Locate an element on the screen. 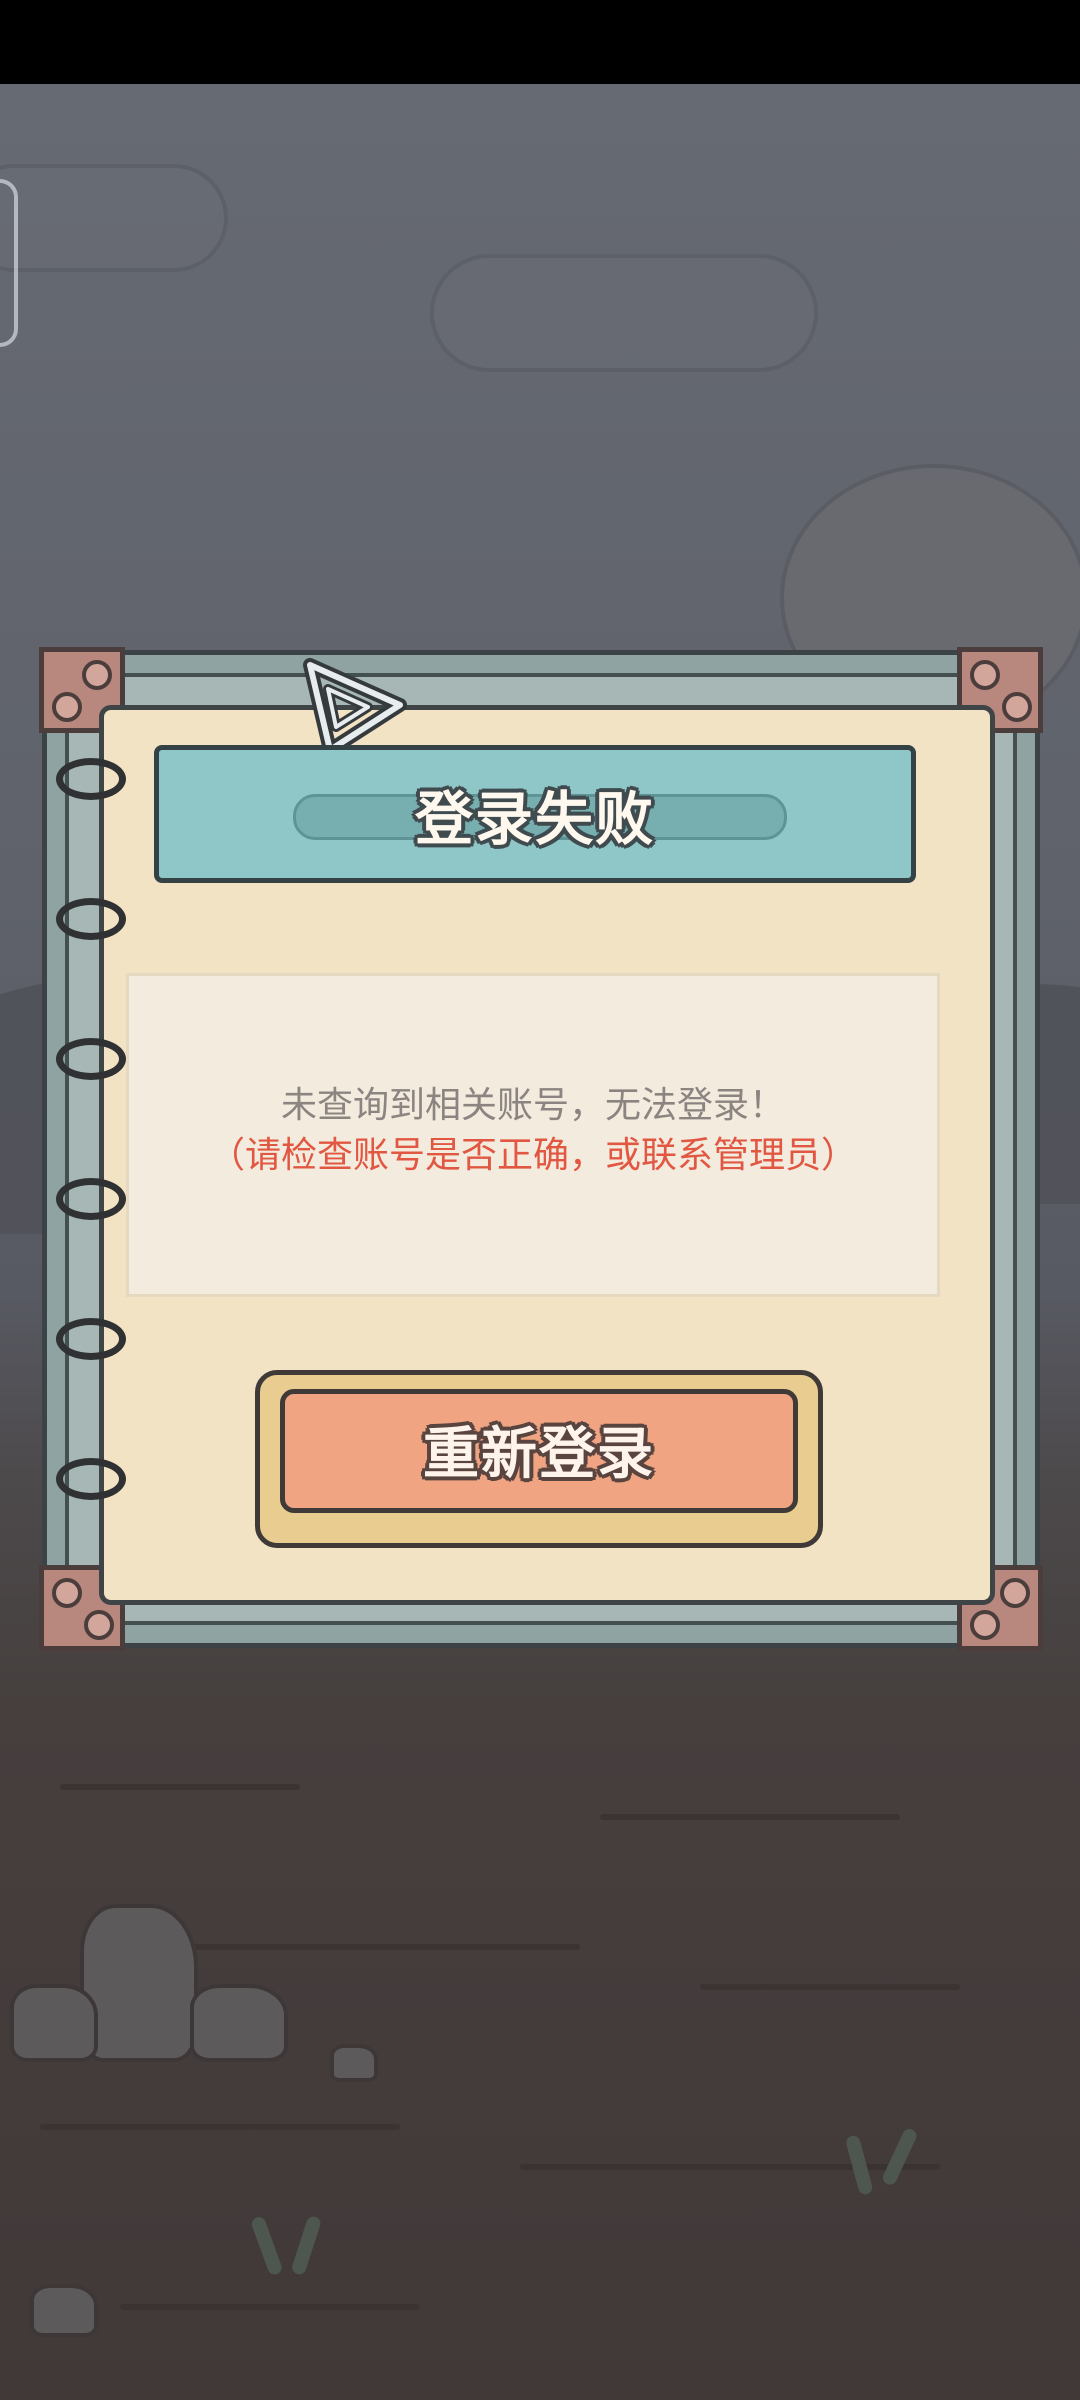  status-bar is located at coordinates (540, 42).